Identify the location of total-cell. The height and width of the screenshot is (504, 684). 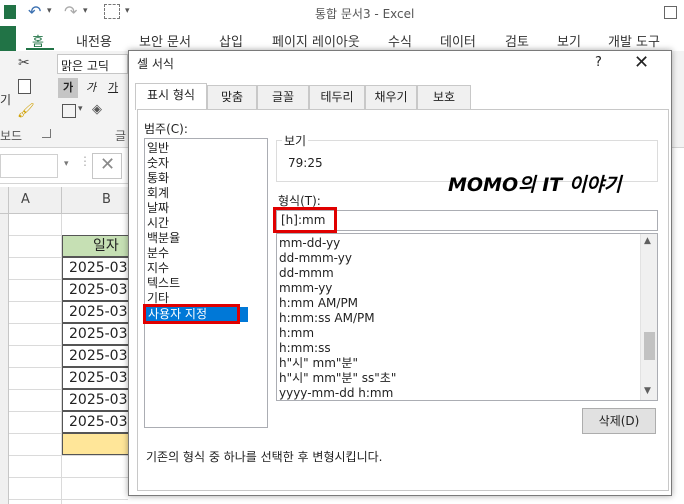
(95, 444).